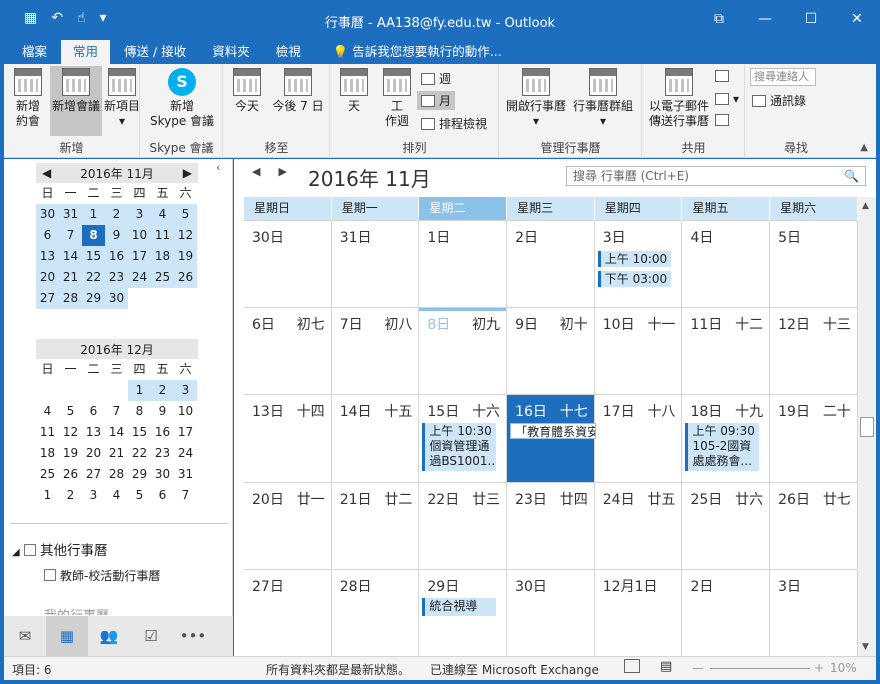  Describe the element at coordinates (639, 351) in the screenshot. I see `day-cell: 10日 十一` at that location.